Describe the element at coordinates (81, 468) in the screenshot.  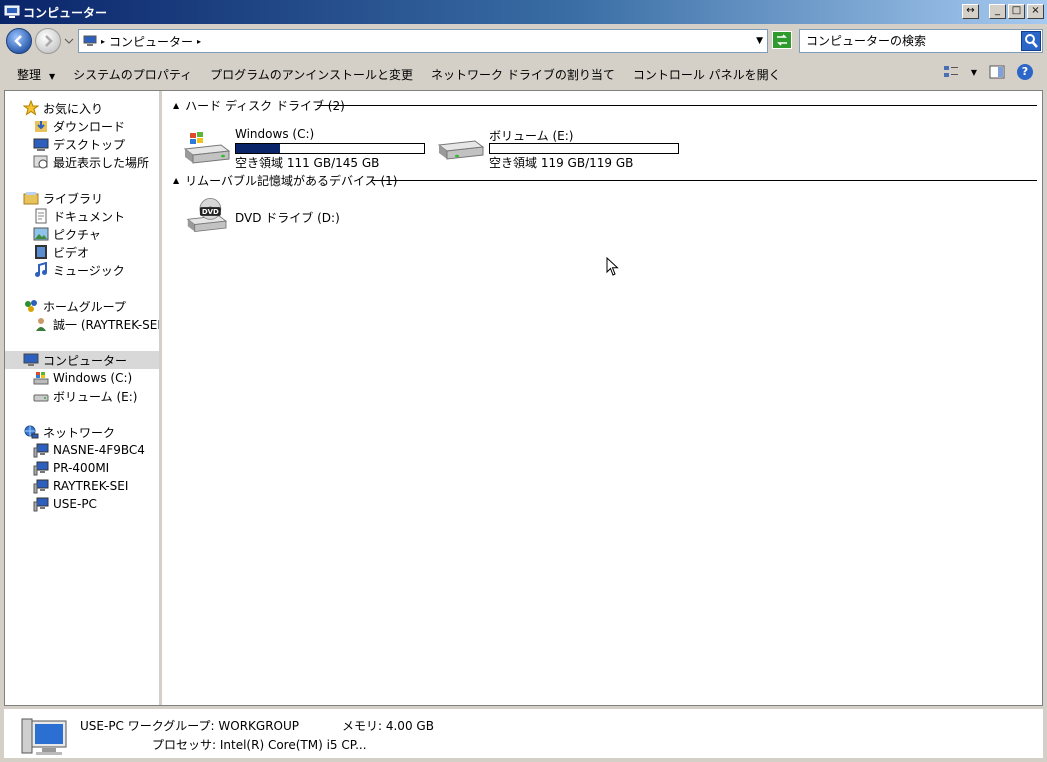
I see `nav-network-pc-2-label: PR-400MI` at that location.